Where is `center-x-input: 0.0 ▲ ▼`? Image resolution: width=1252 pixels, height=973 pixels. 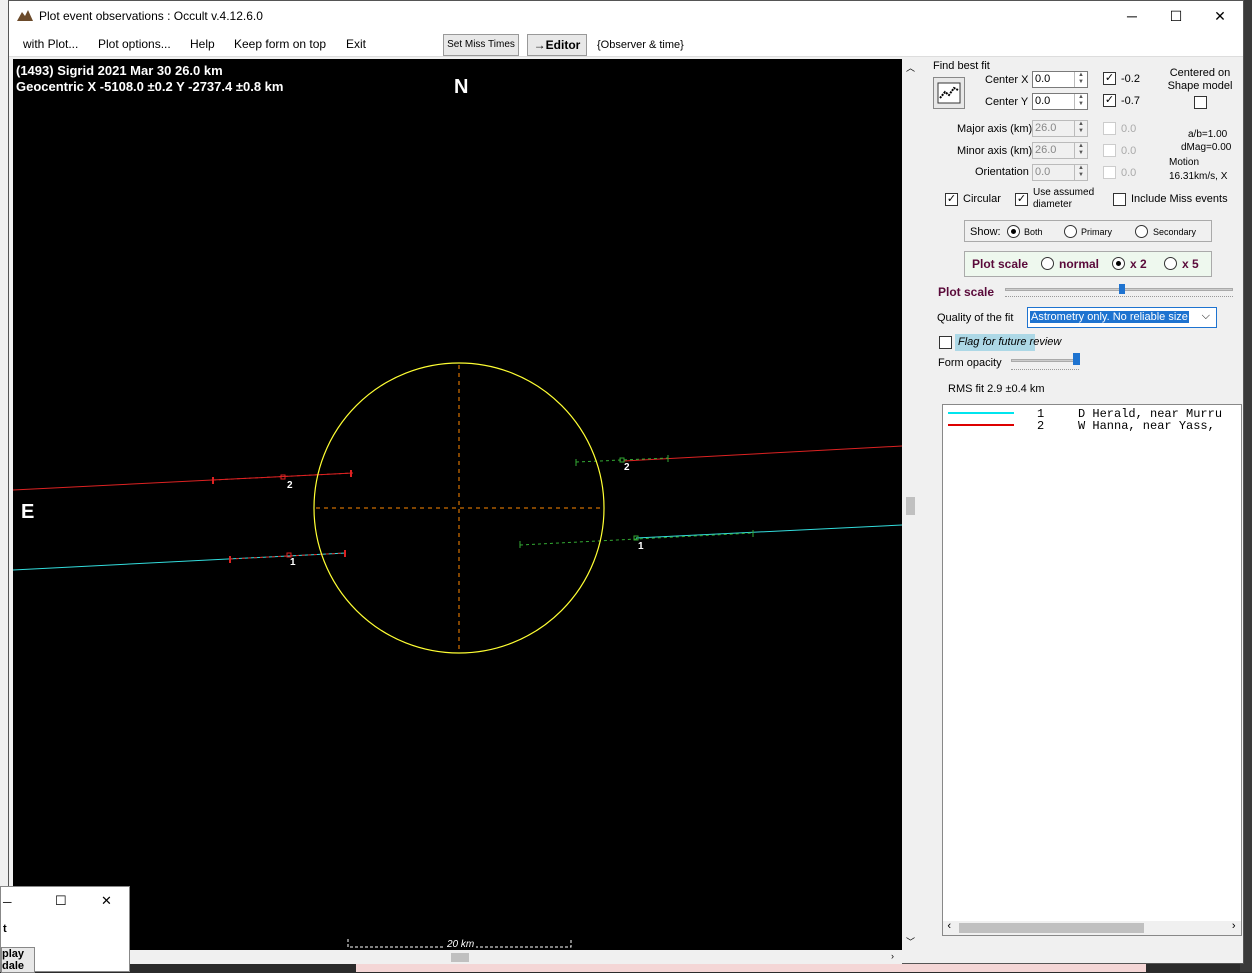 center-x-input: 0.0 ▲ ▼ is located at coordinates (1060, 79).